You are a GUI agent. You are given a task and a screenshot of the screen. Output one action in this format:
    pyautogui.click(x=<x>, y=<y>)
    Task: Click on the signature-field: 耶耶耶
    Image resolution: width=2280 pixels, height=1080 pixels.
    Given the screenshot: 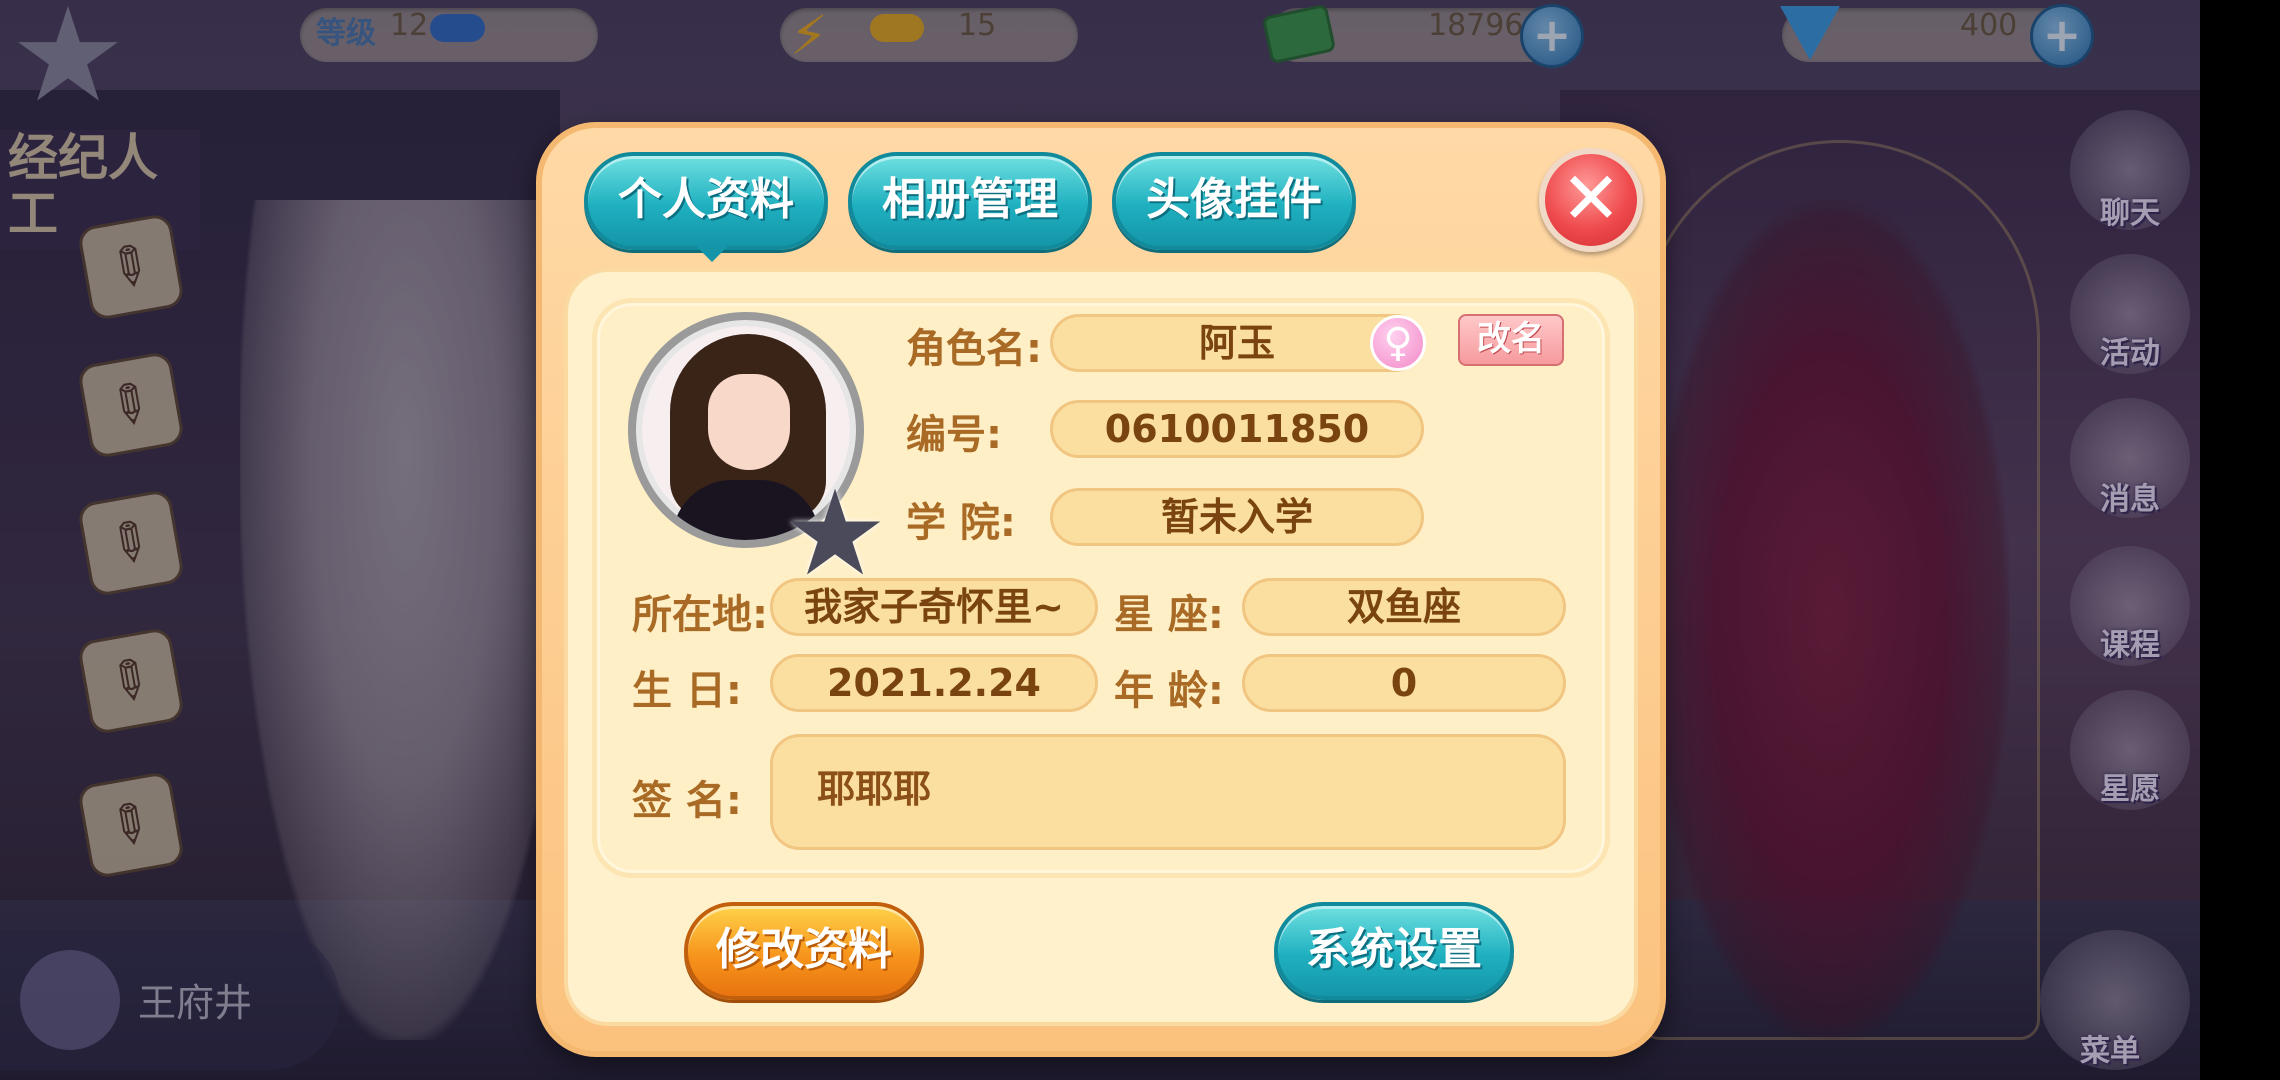 What is the action you would take?
    pyautogui.click(x=1168, y=792)
    